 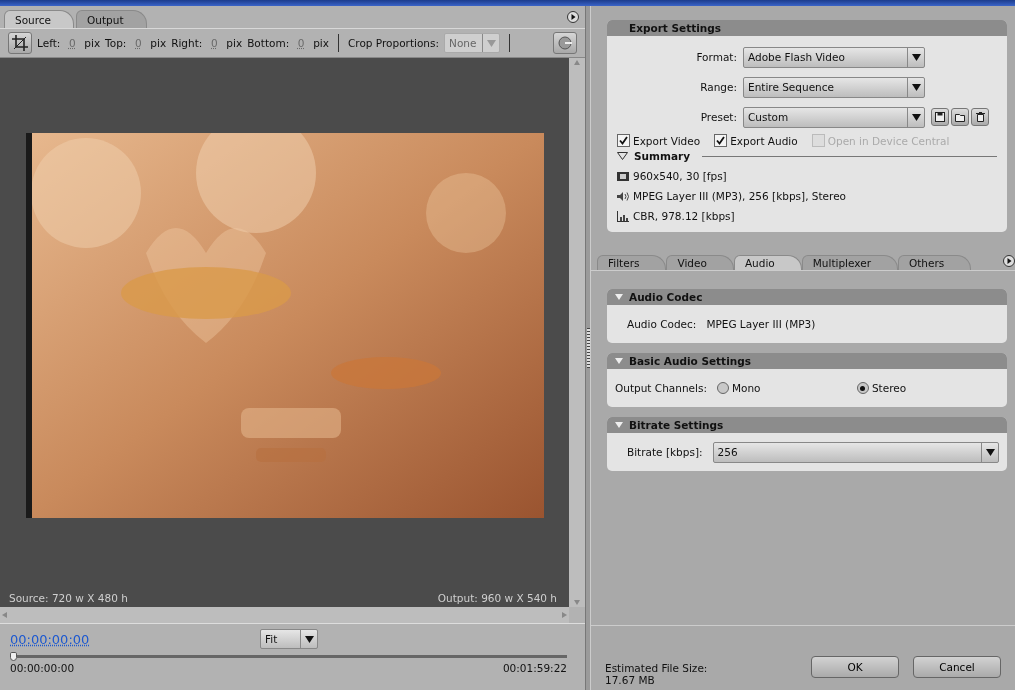 I want to click on end-time: 00:01:59:22, so click(x=534, y=668).